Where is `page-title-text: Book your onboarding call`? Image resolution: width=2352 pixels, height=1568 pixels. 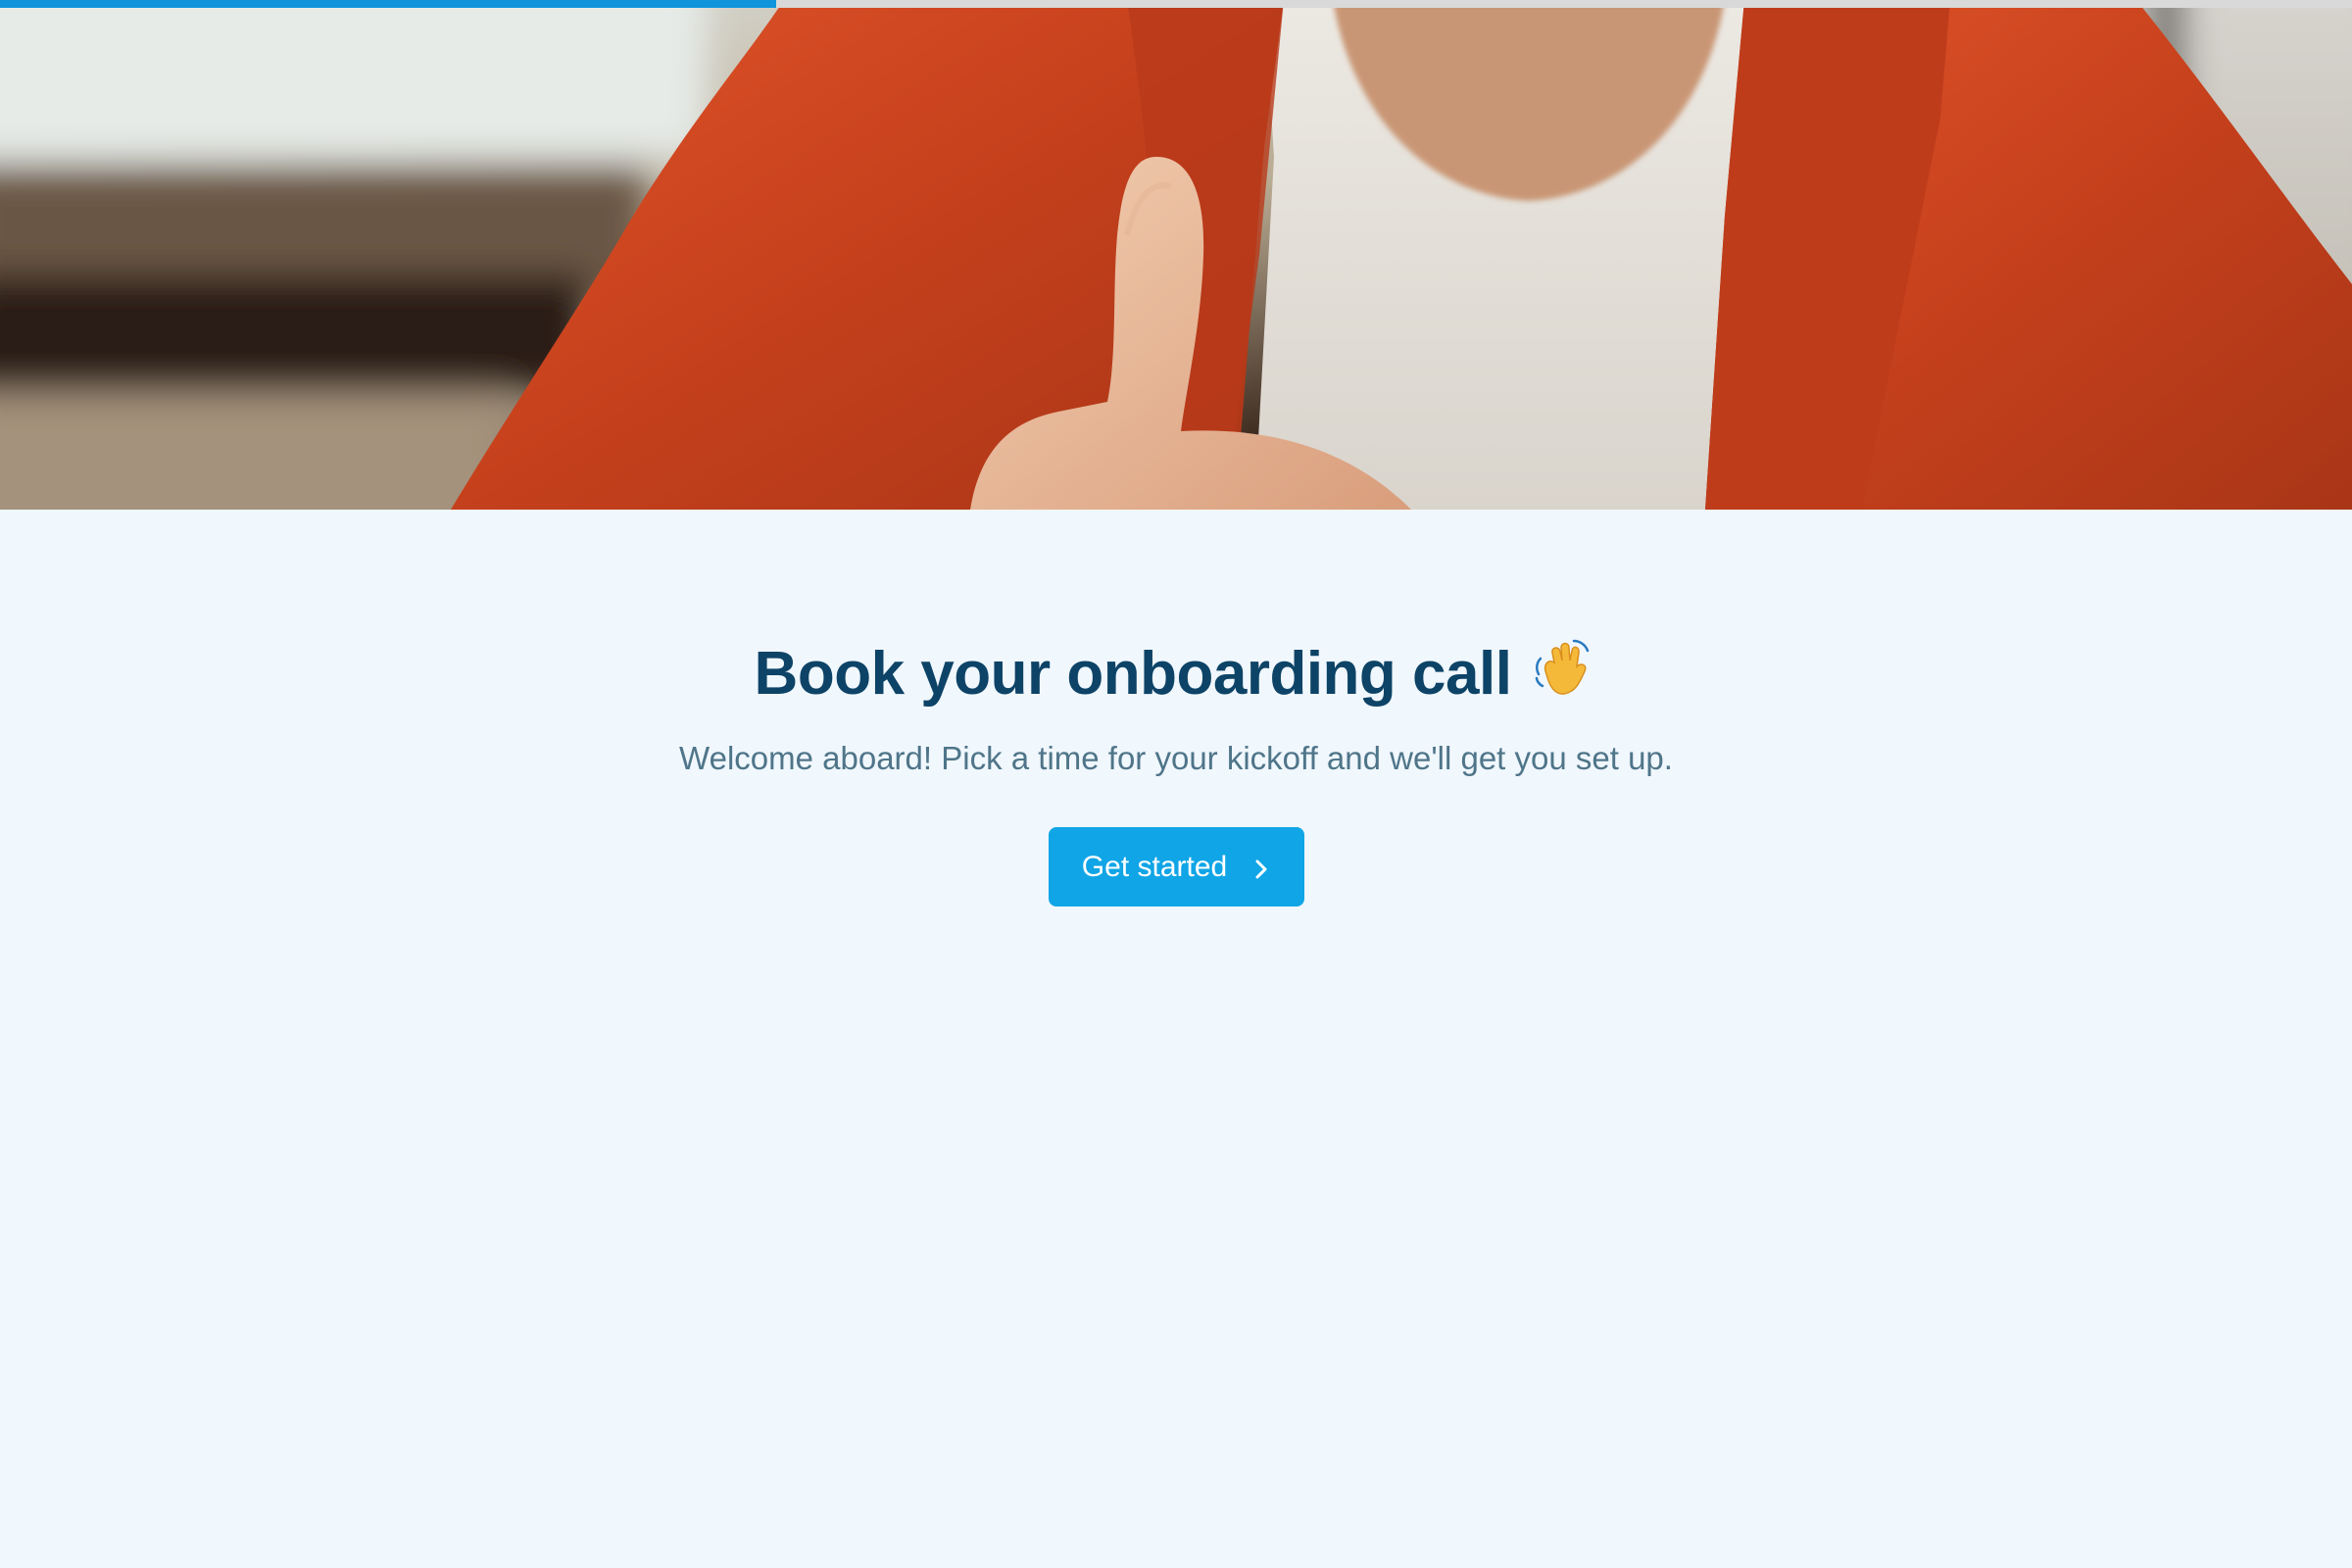
page-title-text: Book your onboarding call is located at coordinates (1133, 674).